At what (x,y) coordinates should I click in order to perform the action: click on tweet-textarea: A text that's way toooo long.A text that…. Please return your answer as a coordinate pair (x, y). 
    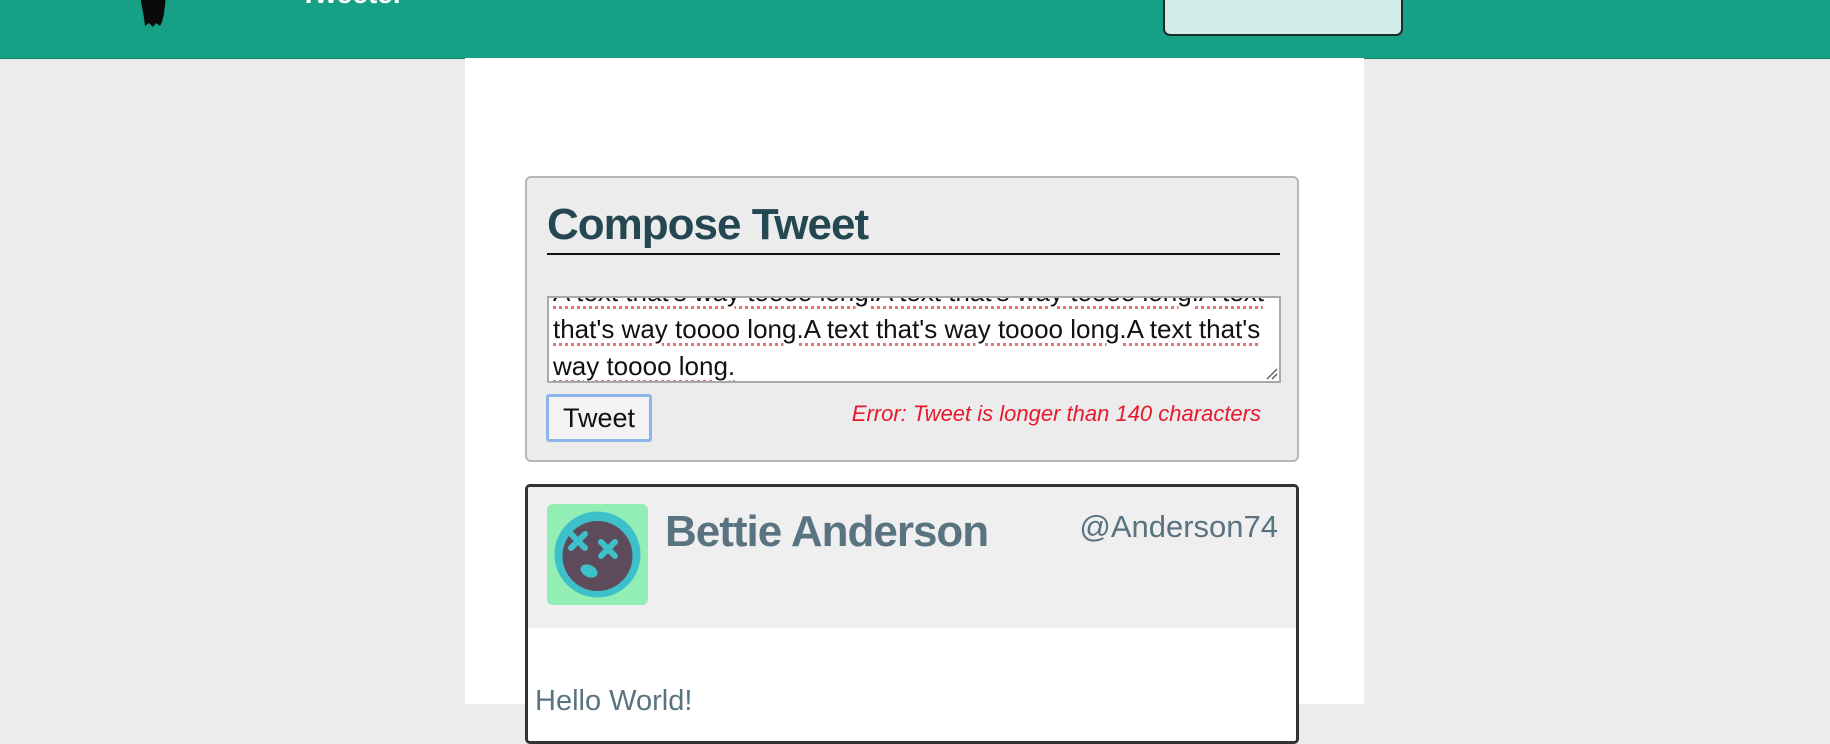
    Looking at the image, I should click on (914, 339).